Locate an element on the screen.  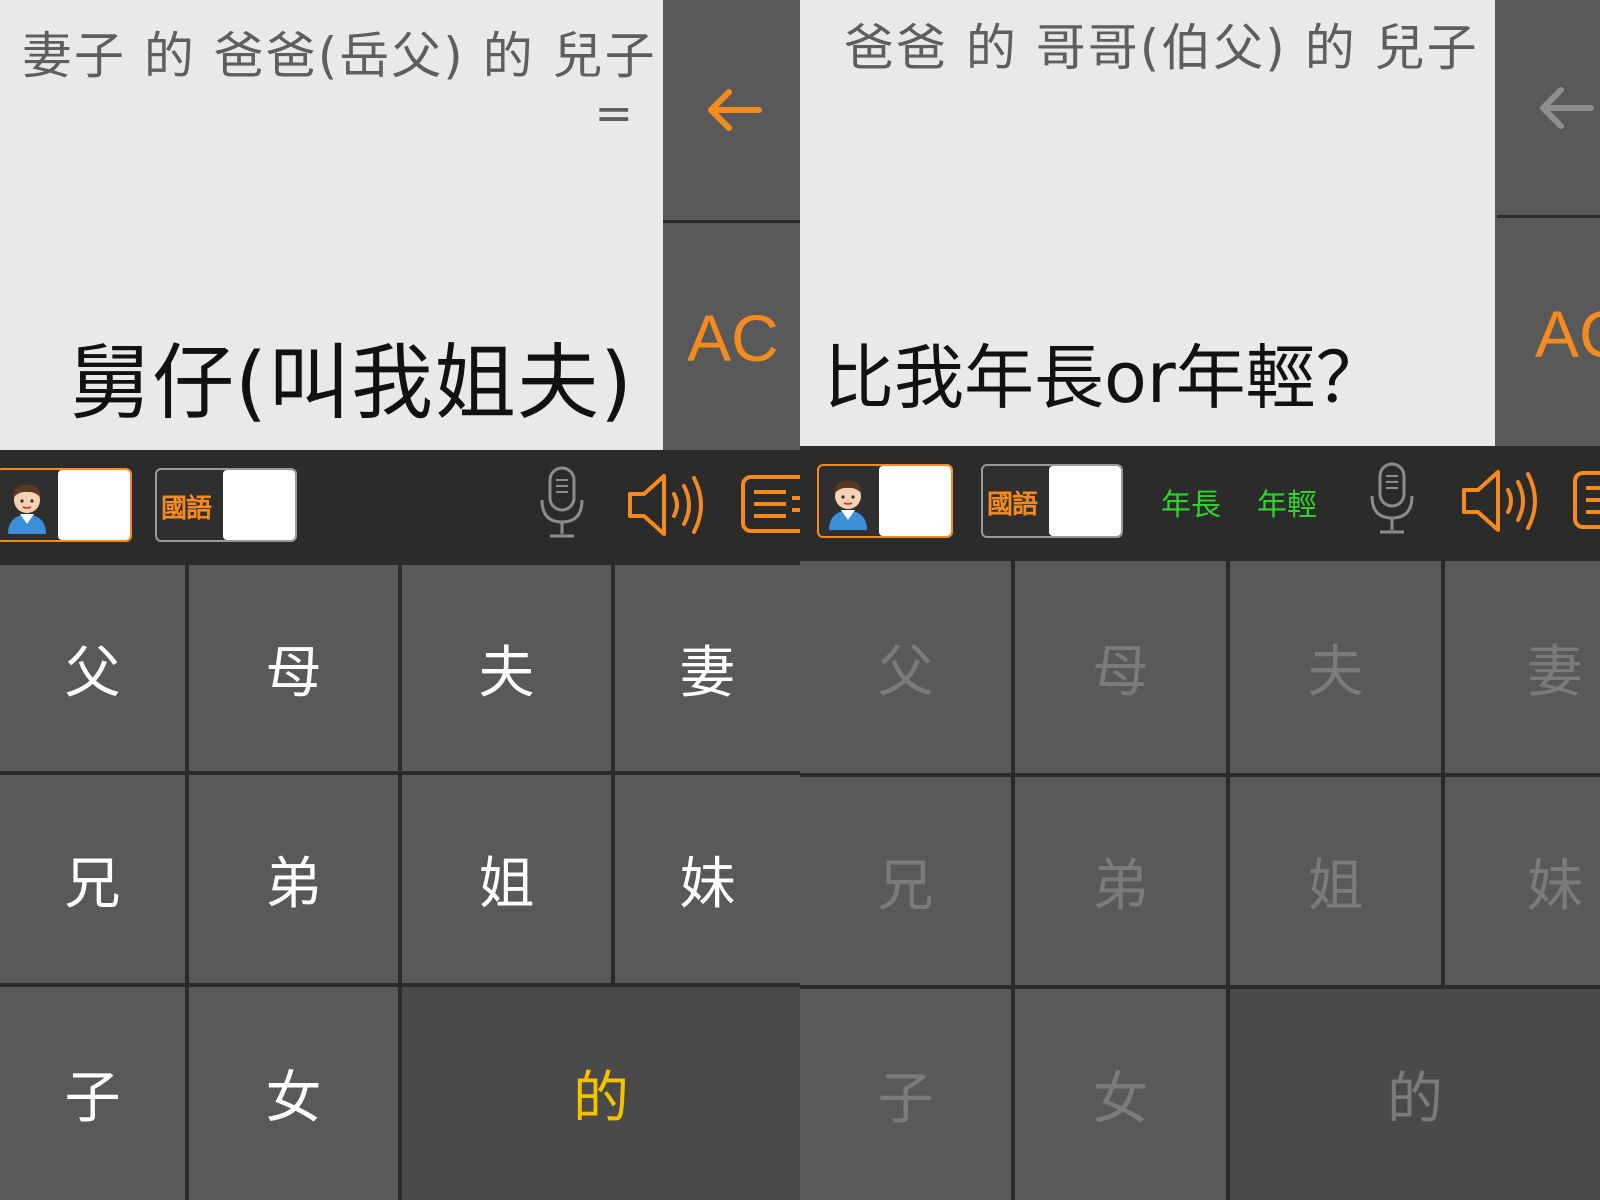
expression-text: 爸爸 的 哥哥(伯父) 的 兒子 is located at coordinates (1161, 48).